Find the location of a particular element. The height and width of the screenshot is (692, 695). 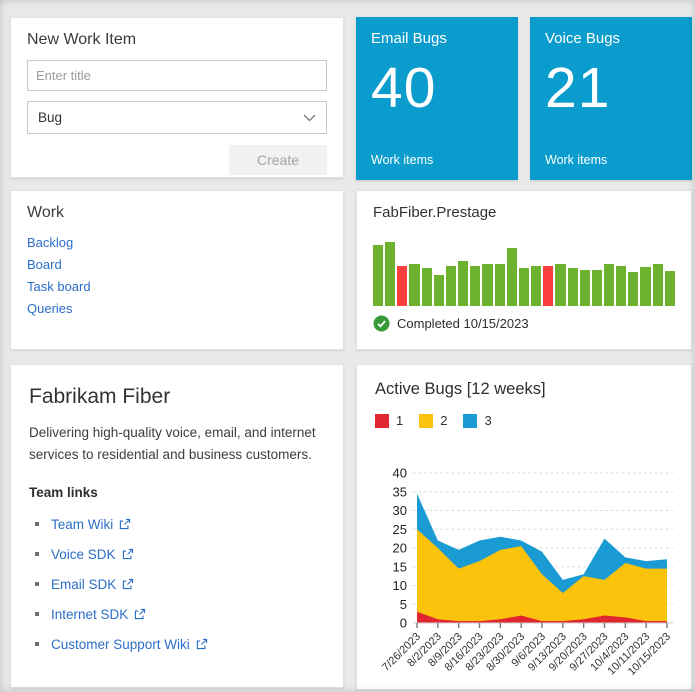

team-link-item: Voice SDK is located at coordinates (180, 555).